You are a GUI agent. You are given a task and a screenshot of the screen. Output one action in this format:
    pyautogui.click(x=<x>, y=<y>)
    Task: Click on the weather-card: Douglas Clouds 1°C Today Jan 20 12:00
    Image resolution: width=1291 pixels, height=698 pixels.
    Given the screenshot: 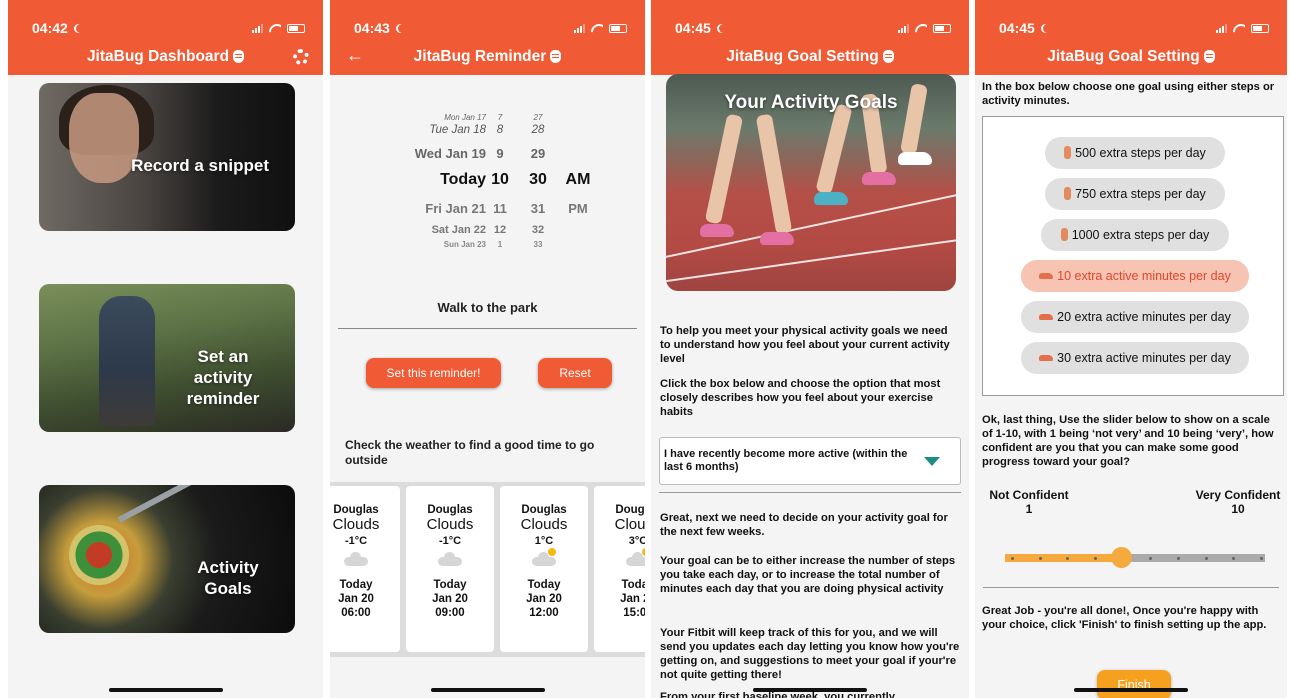 What is the action you would take?
    pyautogui.click(x=544, y=569)
    